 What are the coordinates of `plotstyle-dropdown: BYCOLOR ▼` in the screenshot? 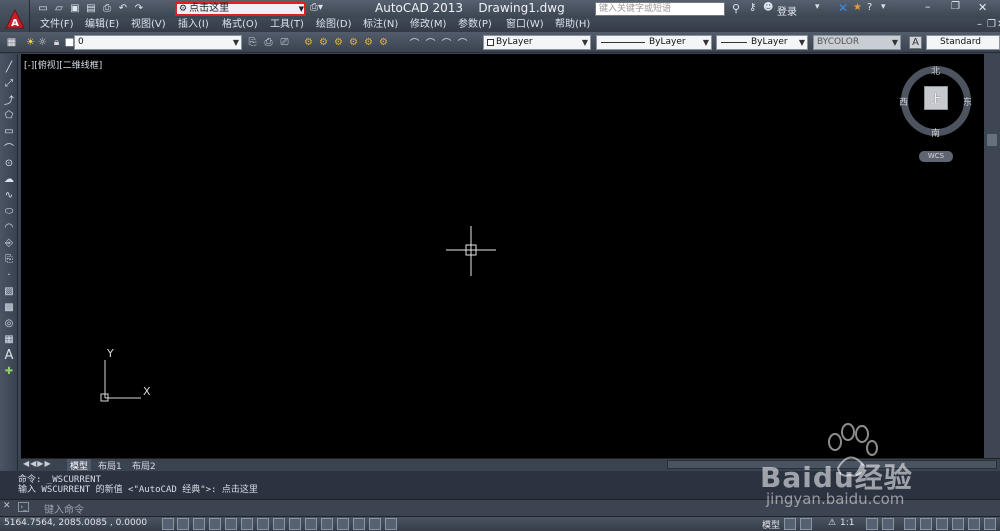 It's located at (857, 42).